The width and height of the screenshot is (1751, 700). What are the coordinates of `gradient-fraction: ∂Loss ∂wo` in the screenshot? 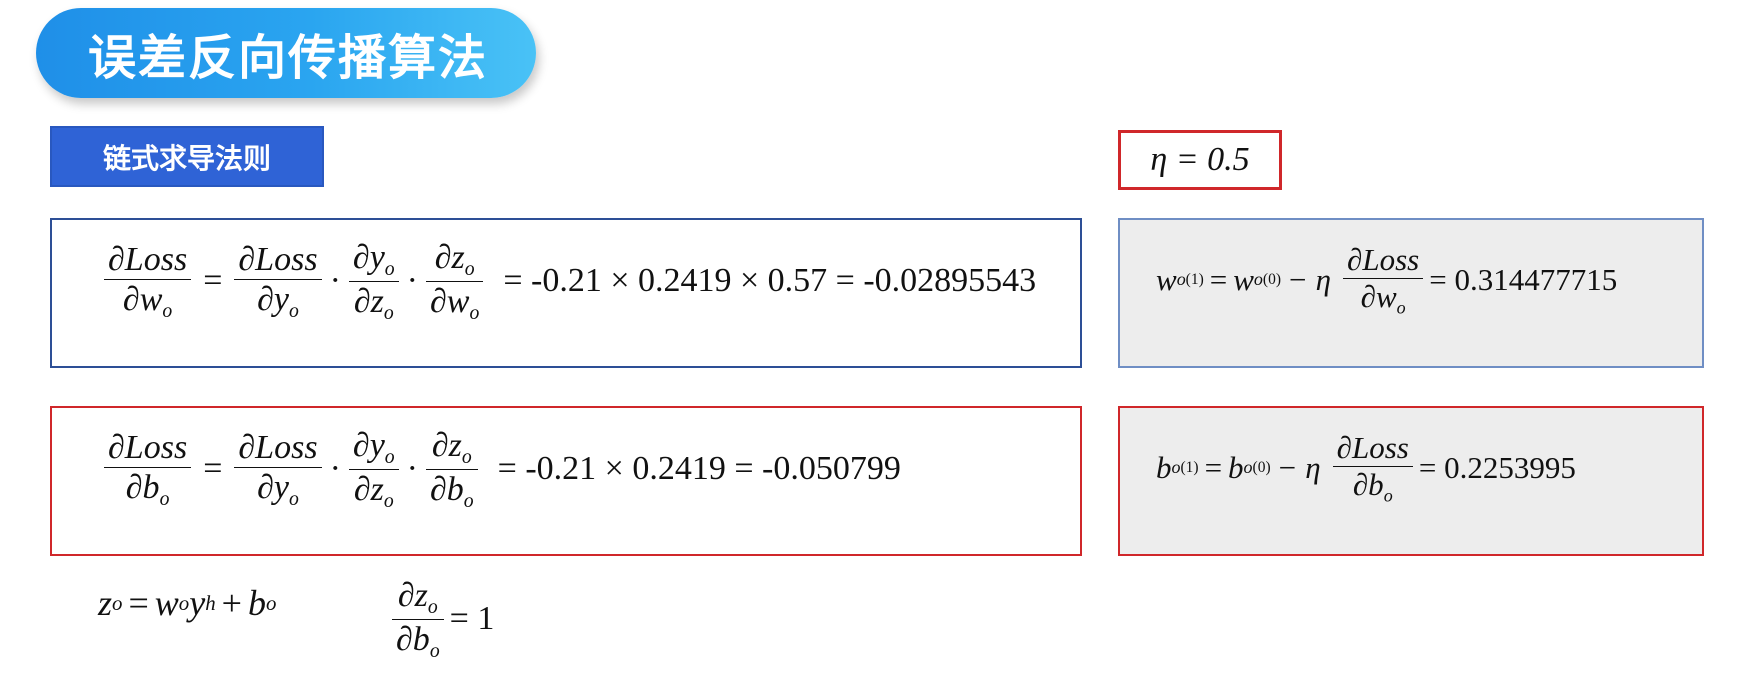 It's located at (1383, 280).